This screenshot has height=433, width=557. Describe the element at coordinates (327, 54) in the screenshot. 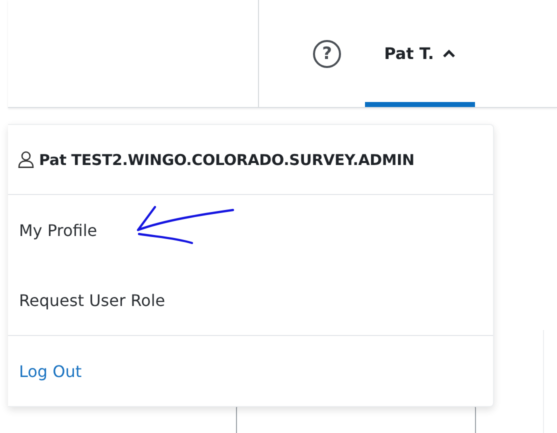

I see `help-icon: ?` at that location.